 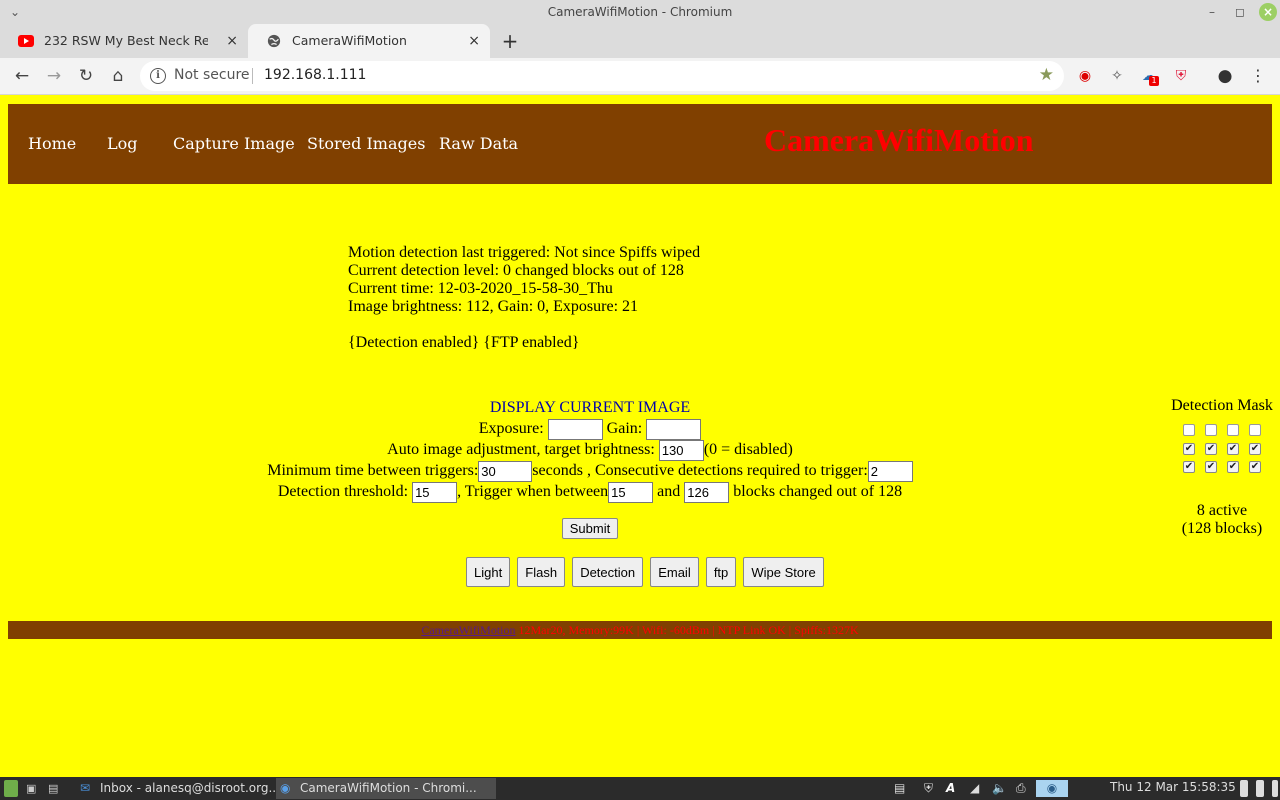 I want to click on wipe-store-button: Wipe Store, so click(x=783, y=572).